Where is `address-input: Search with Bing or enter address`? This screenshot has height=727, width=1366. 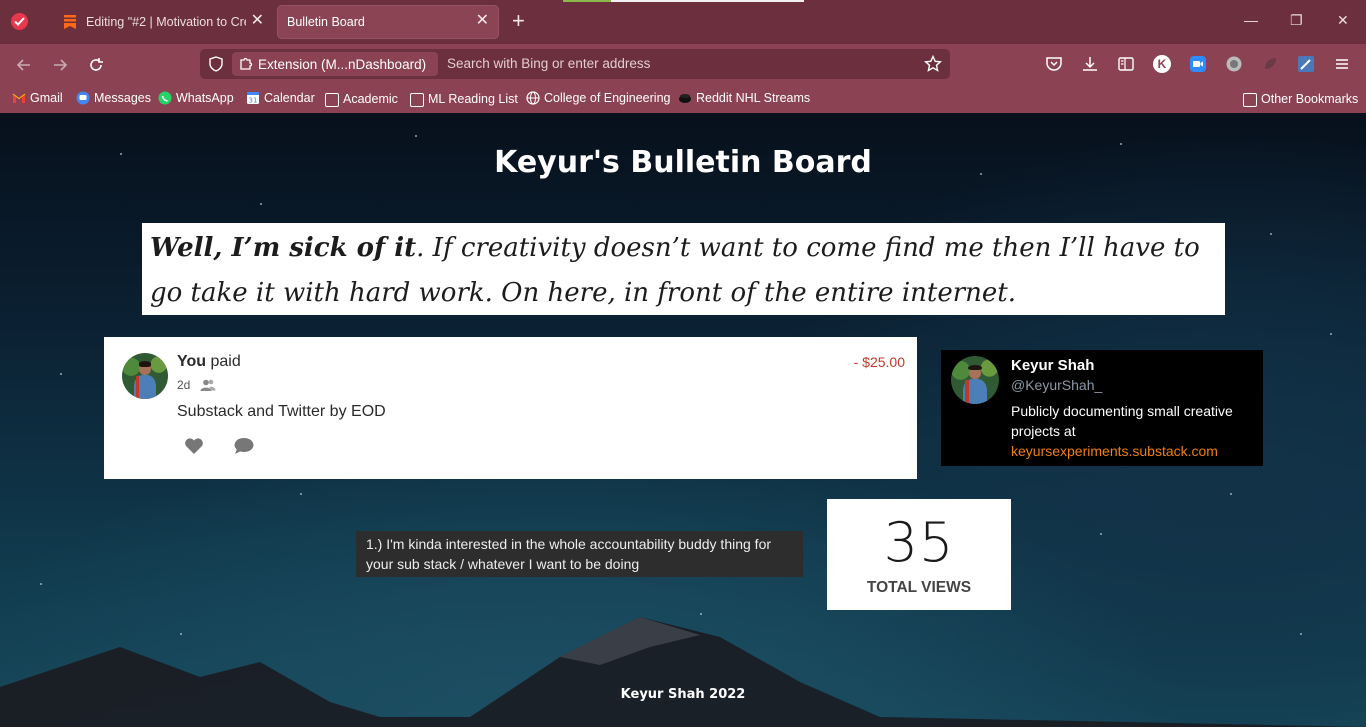
address-input: Search with Bing or enter address is located at coordinates (548, 63).